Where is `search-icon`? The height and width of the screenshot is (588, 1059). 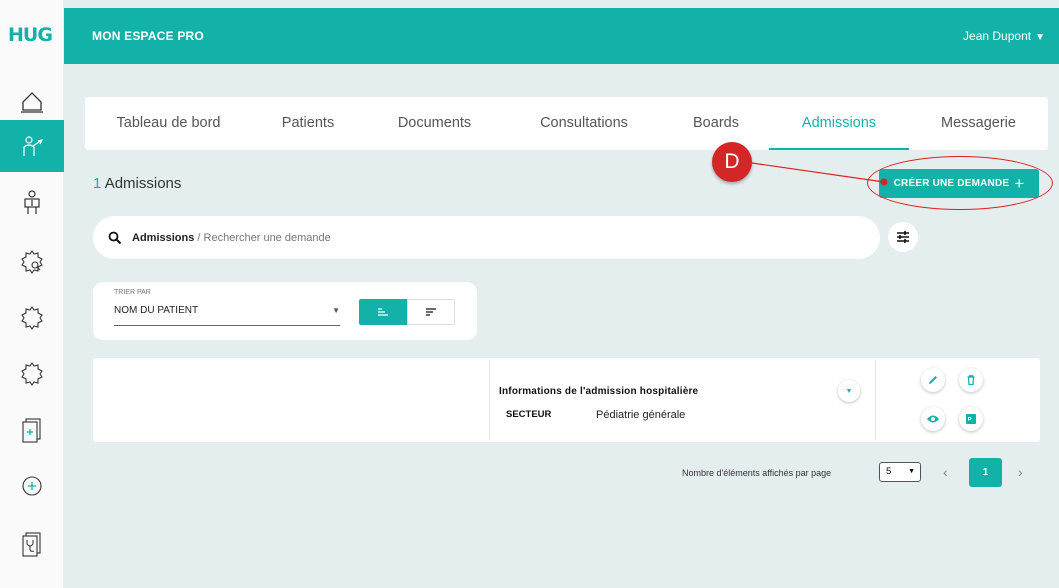
search-icon is located at coordinates (115, 237).